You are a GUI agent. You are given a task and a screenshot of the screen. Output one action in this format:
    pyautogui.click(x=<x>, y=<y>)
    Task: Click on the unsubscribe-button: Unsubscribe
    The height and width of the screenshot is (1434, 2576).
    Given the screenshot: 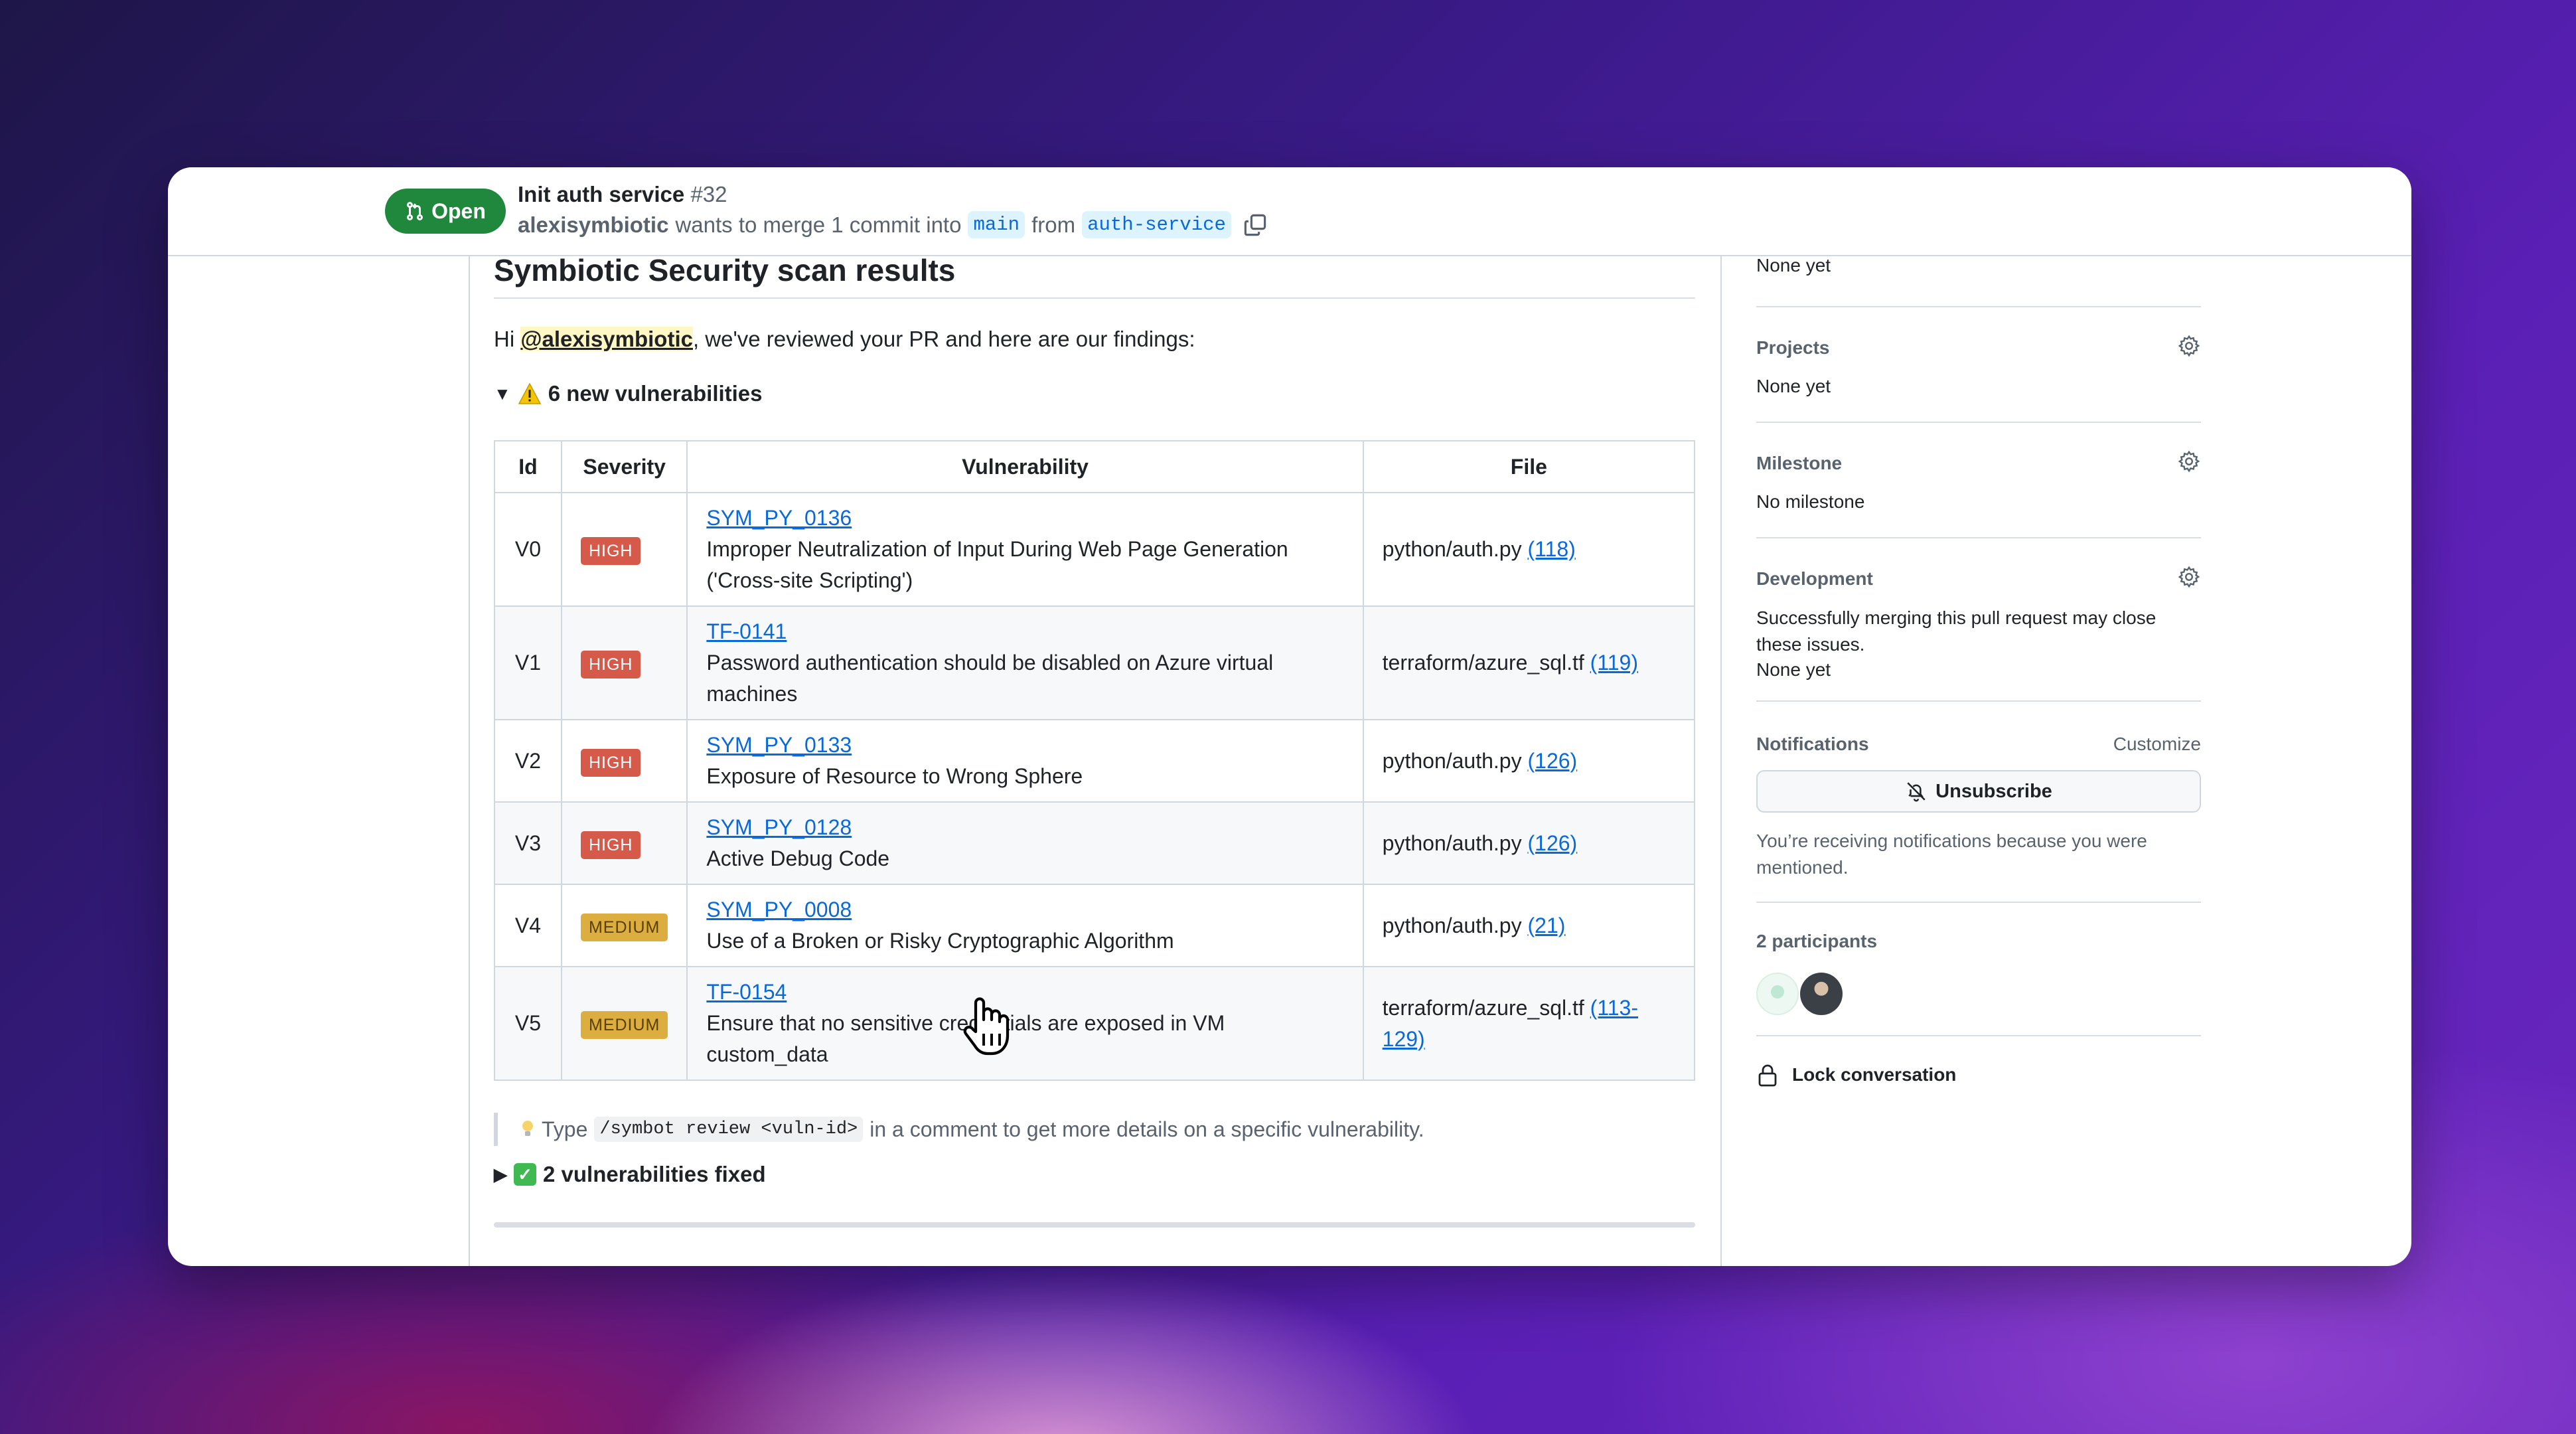 What is the action you would take?
    pyautogui.click(x=1979, y=791)
    